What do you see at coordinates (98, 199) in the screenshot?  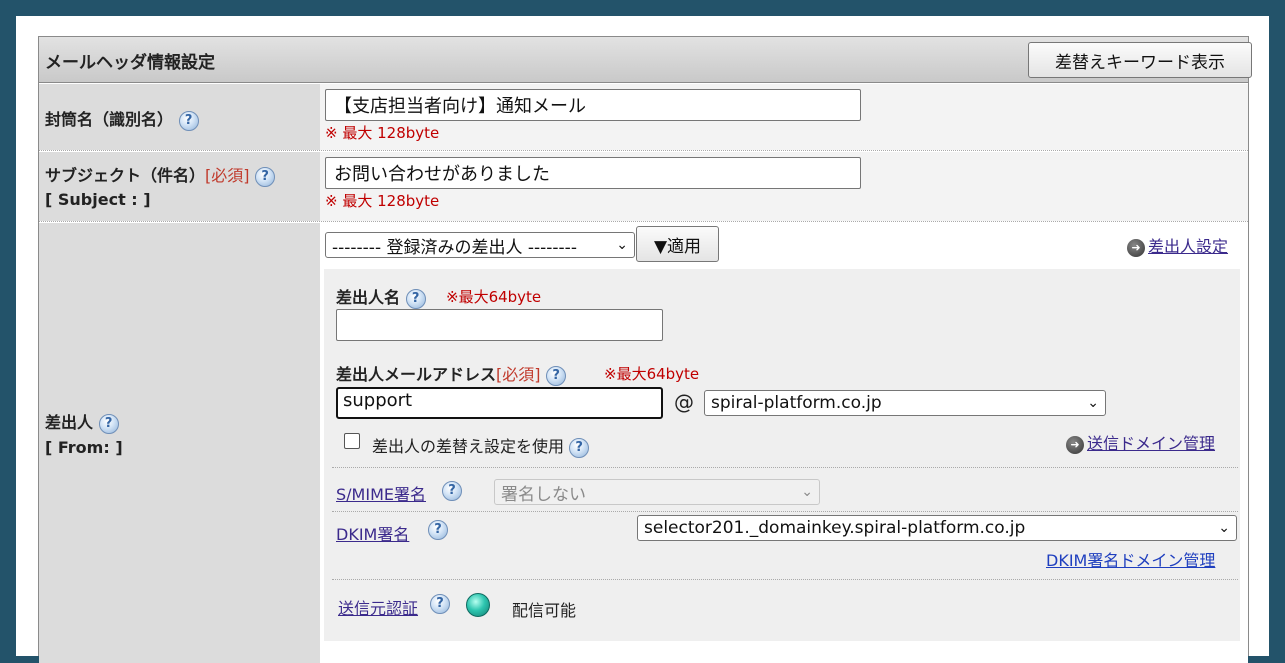 I see `subject-sublabel: [ Subject : ]` at bounding box center [98, 199].